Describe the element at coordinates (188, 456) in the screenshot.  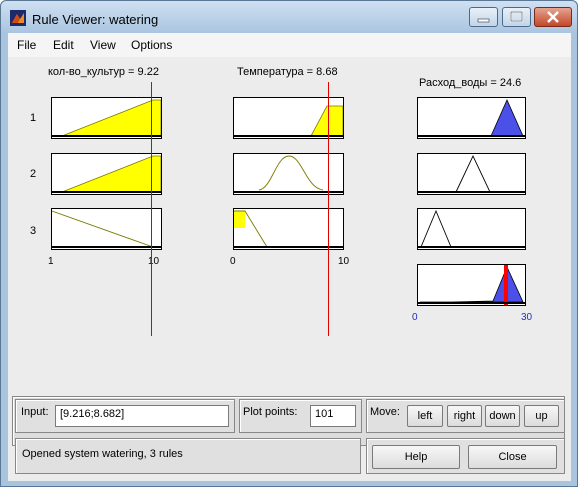
I see `status-panel: Opened system watering, 3 rules` at that location.